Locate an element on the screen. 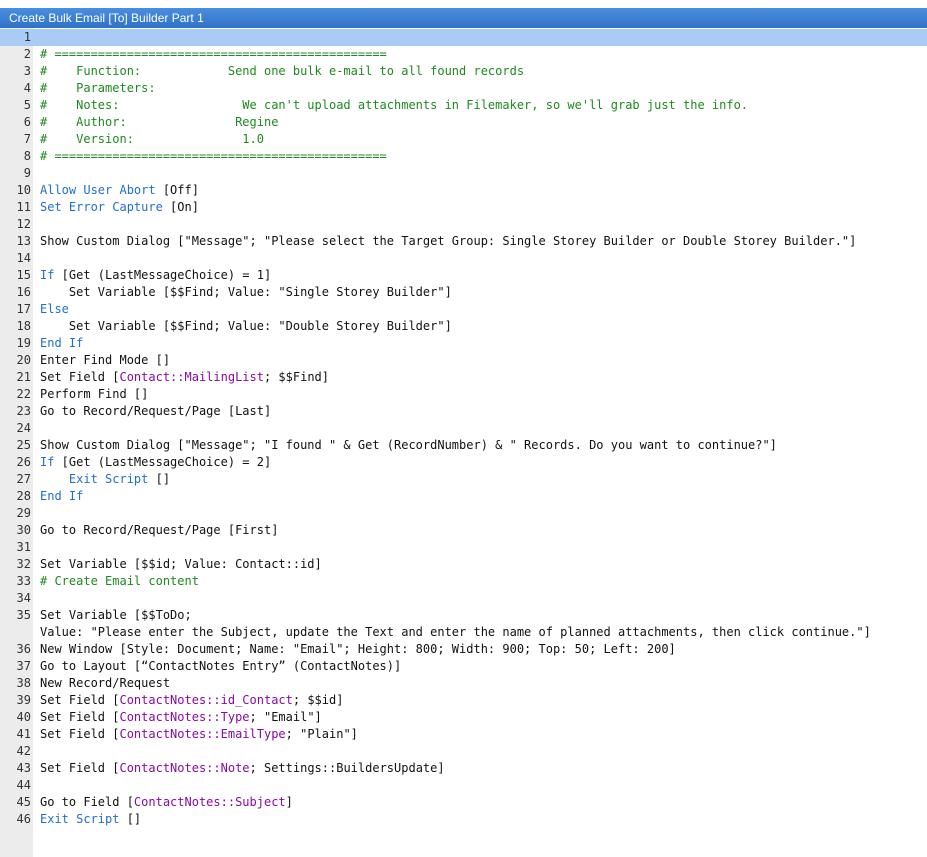 The height and width of the screenshot is (857, 927). script-line: 45 Go to Field [ContactNotes::Subject] is located at coordinates (463, 802).